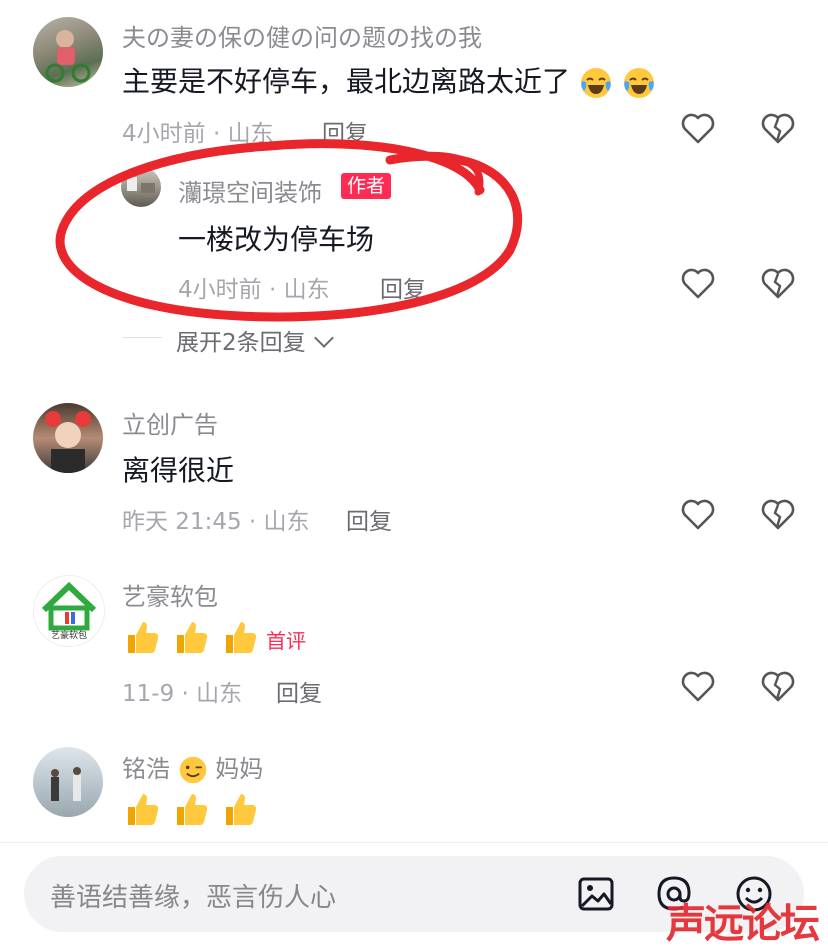 The image size is (828, 951). I want to click on comment-text-content: 主要是不好停车，最北边离路太近了, so click(346, 81).